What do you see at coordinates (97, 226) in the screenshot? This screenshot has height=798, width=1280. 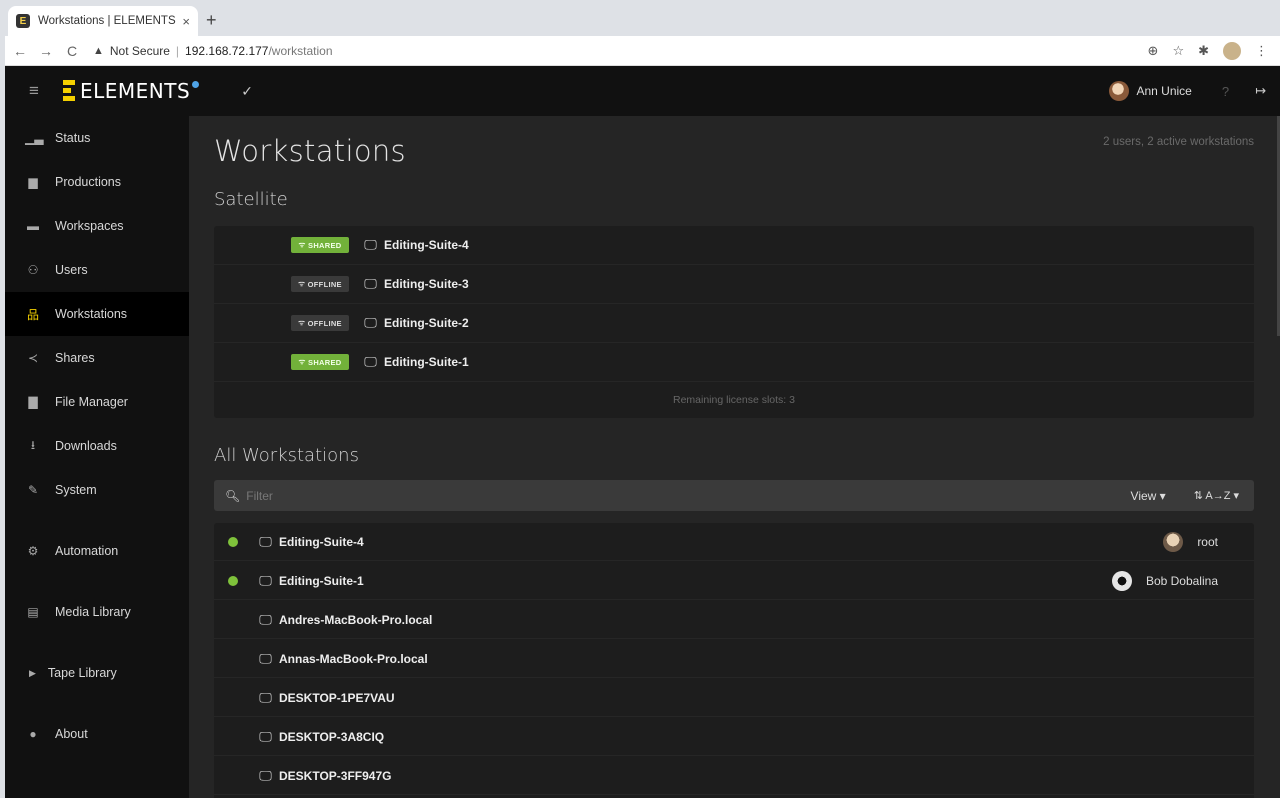 I see `sidebar-item-workspaces: ▬ Workspaces` at bounding box center [97, 226].